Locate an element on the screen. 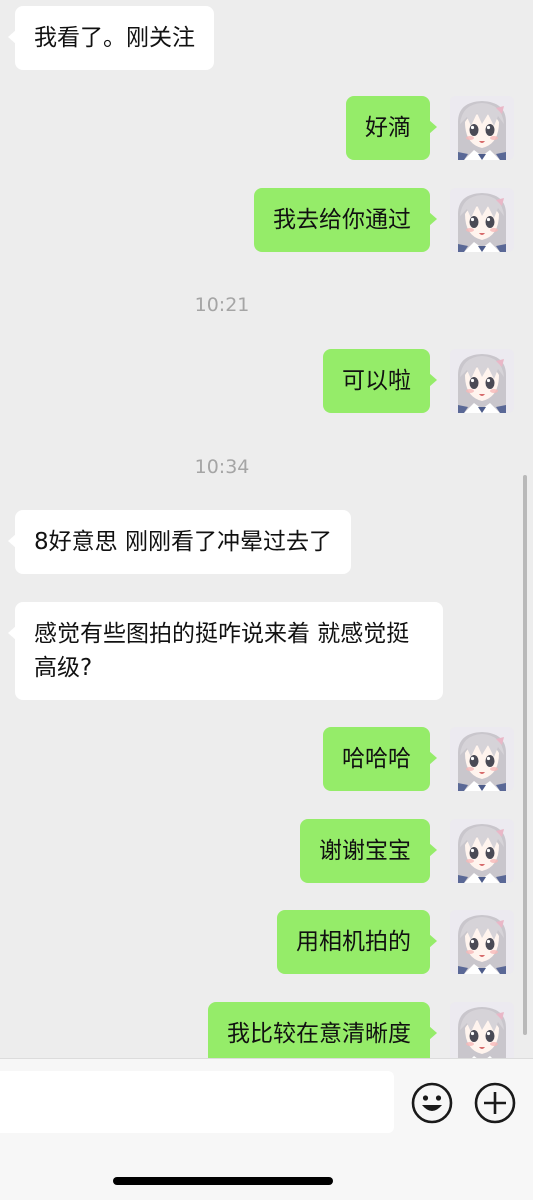 Image resolution: width=533 pixels, height=1200 pixels. timestamp: 10:21 is located at coordinates (222, 305).